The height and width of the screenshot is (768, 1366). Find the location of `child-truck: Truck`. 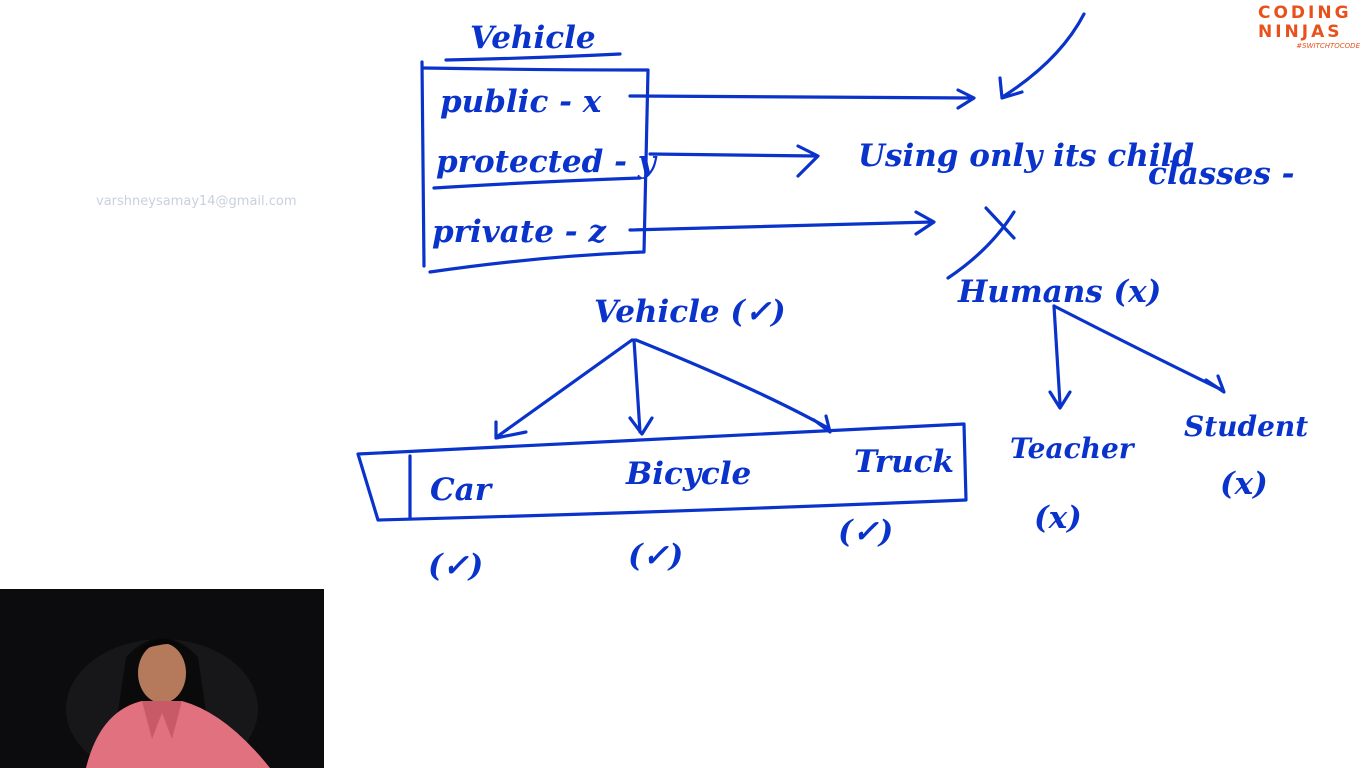

child-truck: Truck is located at coordinates (904, 462).